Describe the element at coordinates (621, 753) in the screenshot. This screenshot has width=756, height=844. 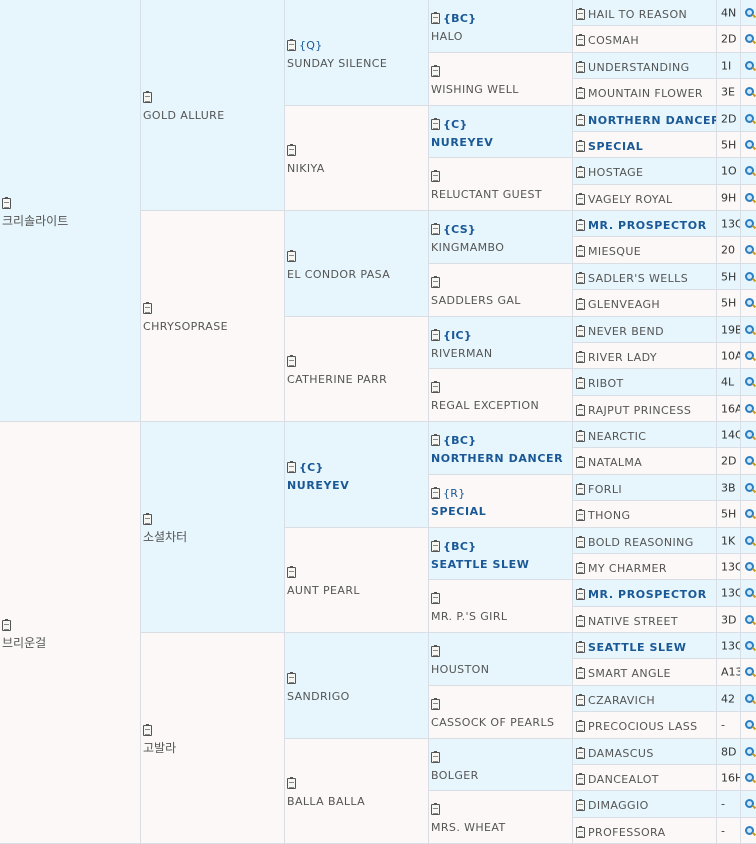
I see `horse-name-link: DAMASCUS` at that location.